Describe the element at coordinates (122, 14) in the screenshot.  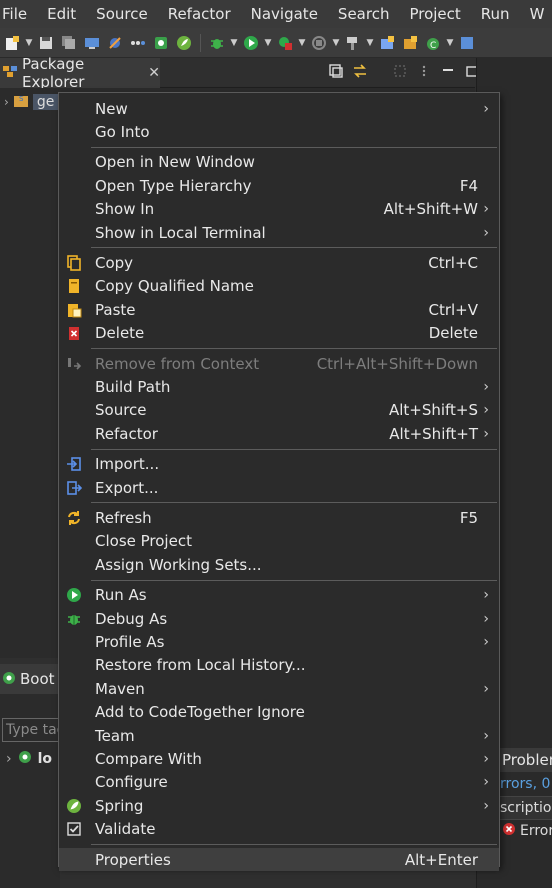
I see `menu-source: Source` at that location.